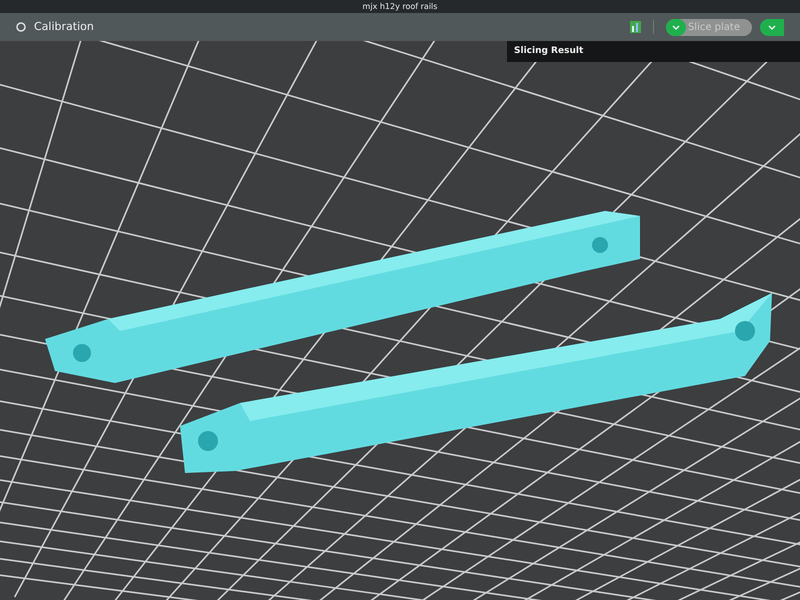  I want to click on slicing-result-panel: Slicing Result, so click(653, 51).